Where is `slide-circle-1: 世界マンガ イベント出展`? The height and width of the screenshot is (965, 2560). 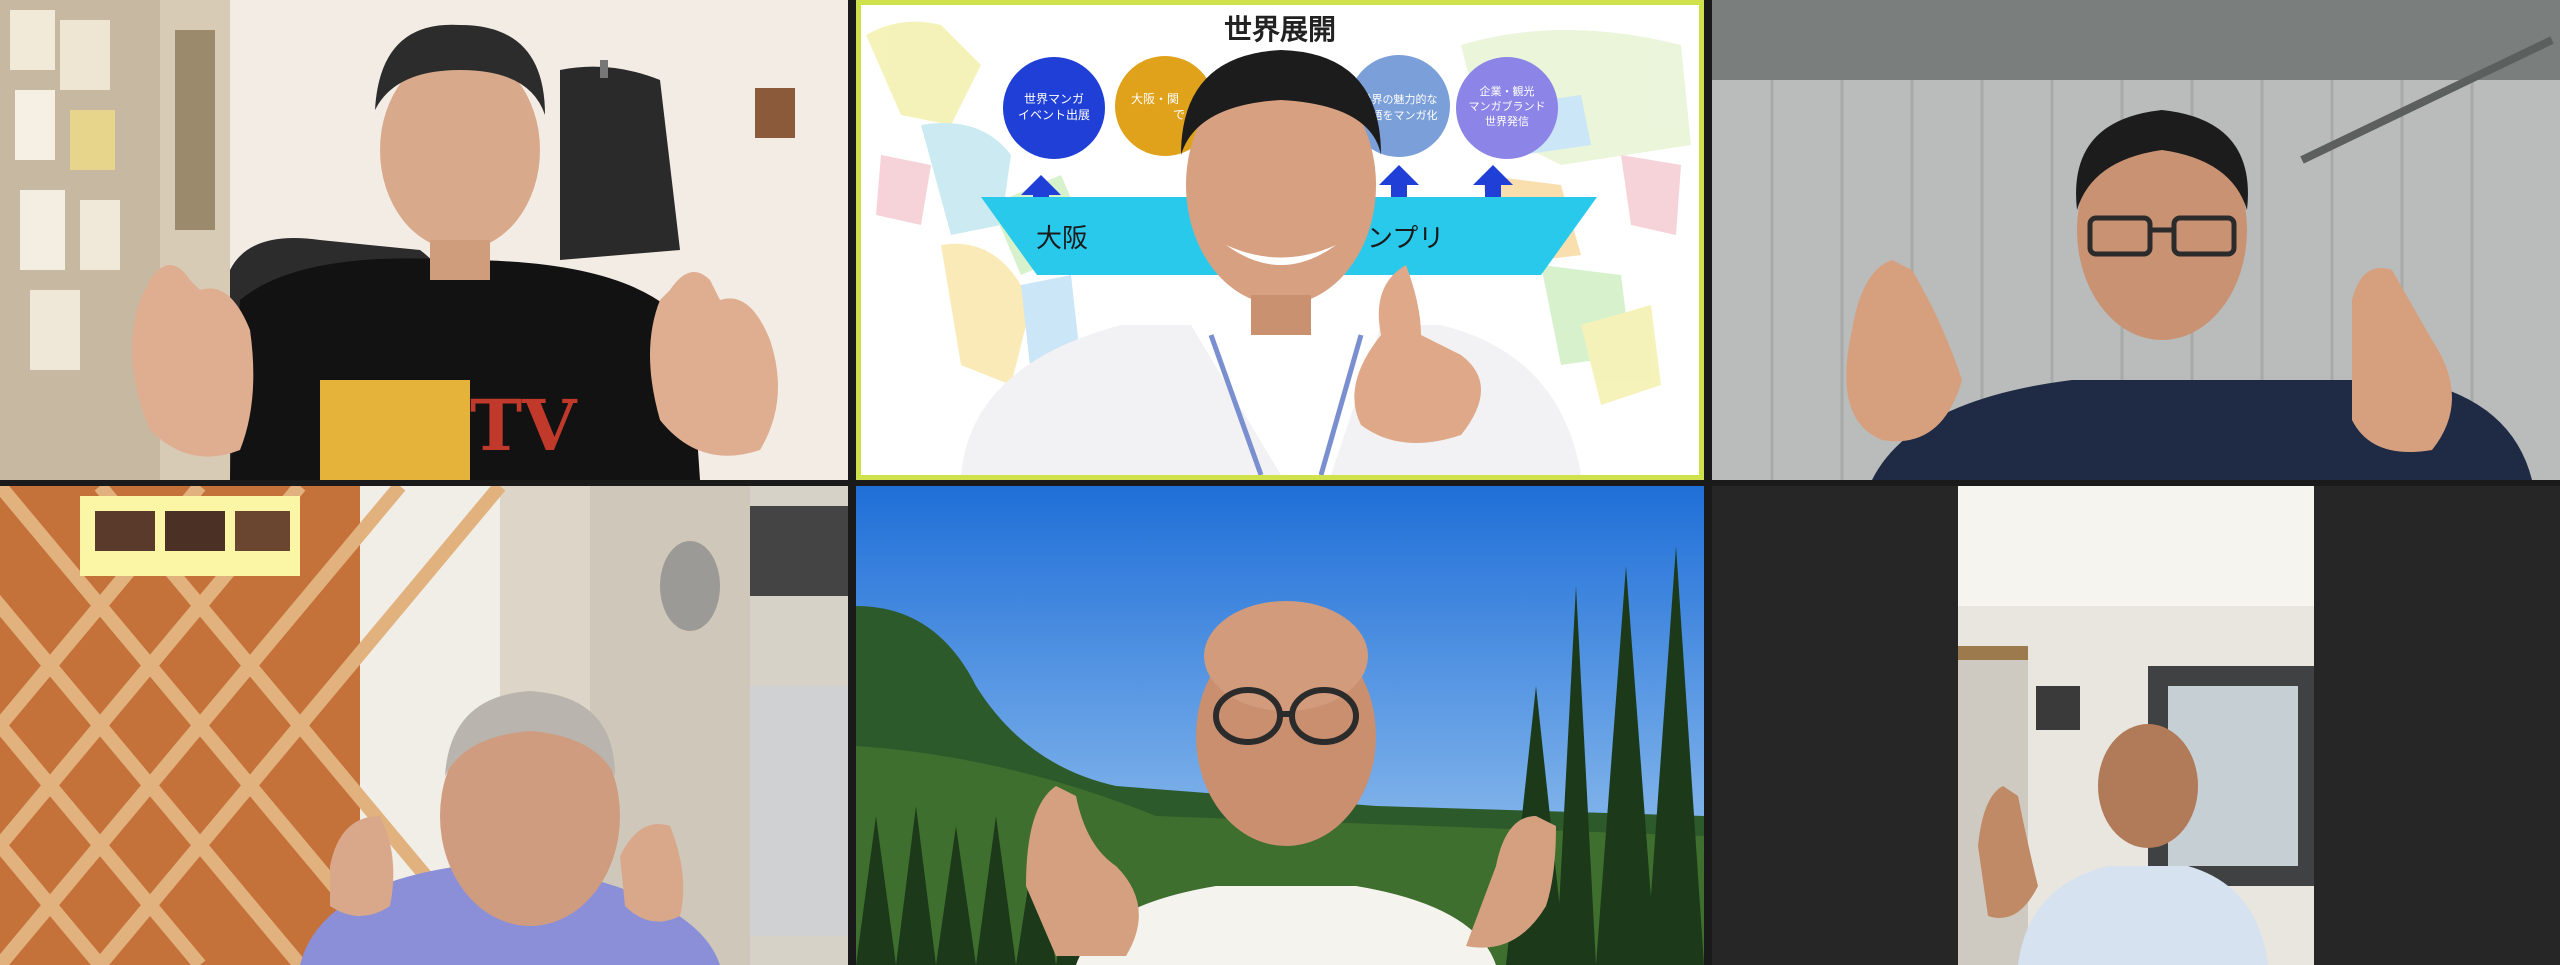 slide-circle-1: 世界マンガ イベント出展 is located at coordinates (1054, 108).